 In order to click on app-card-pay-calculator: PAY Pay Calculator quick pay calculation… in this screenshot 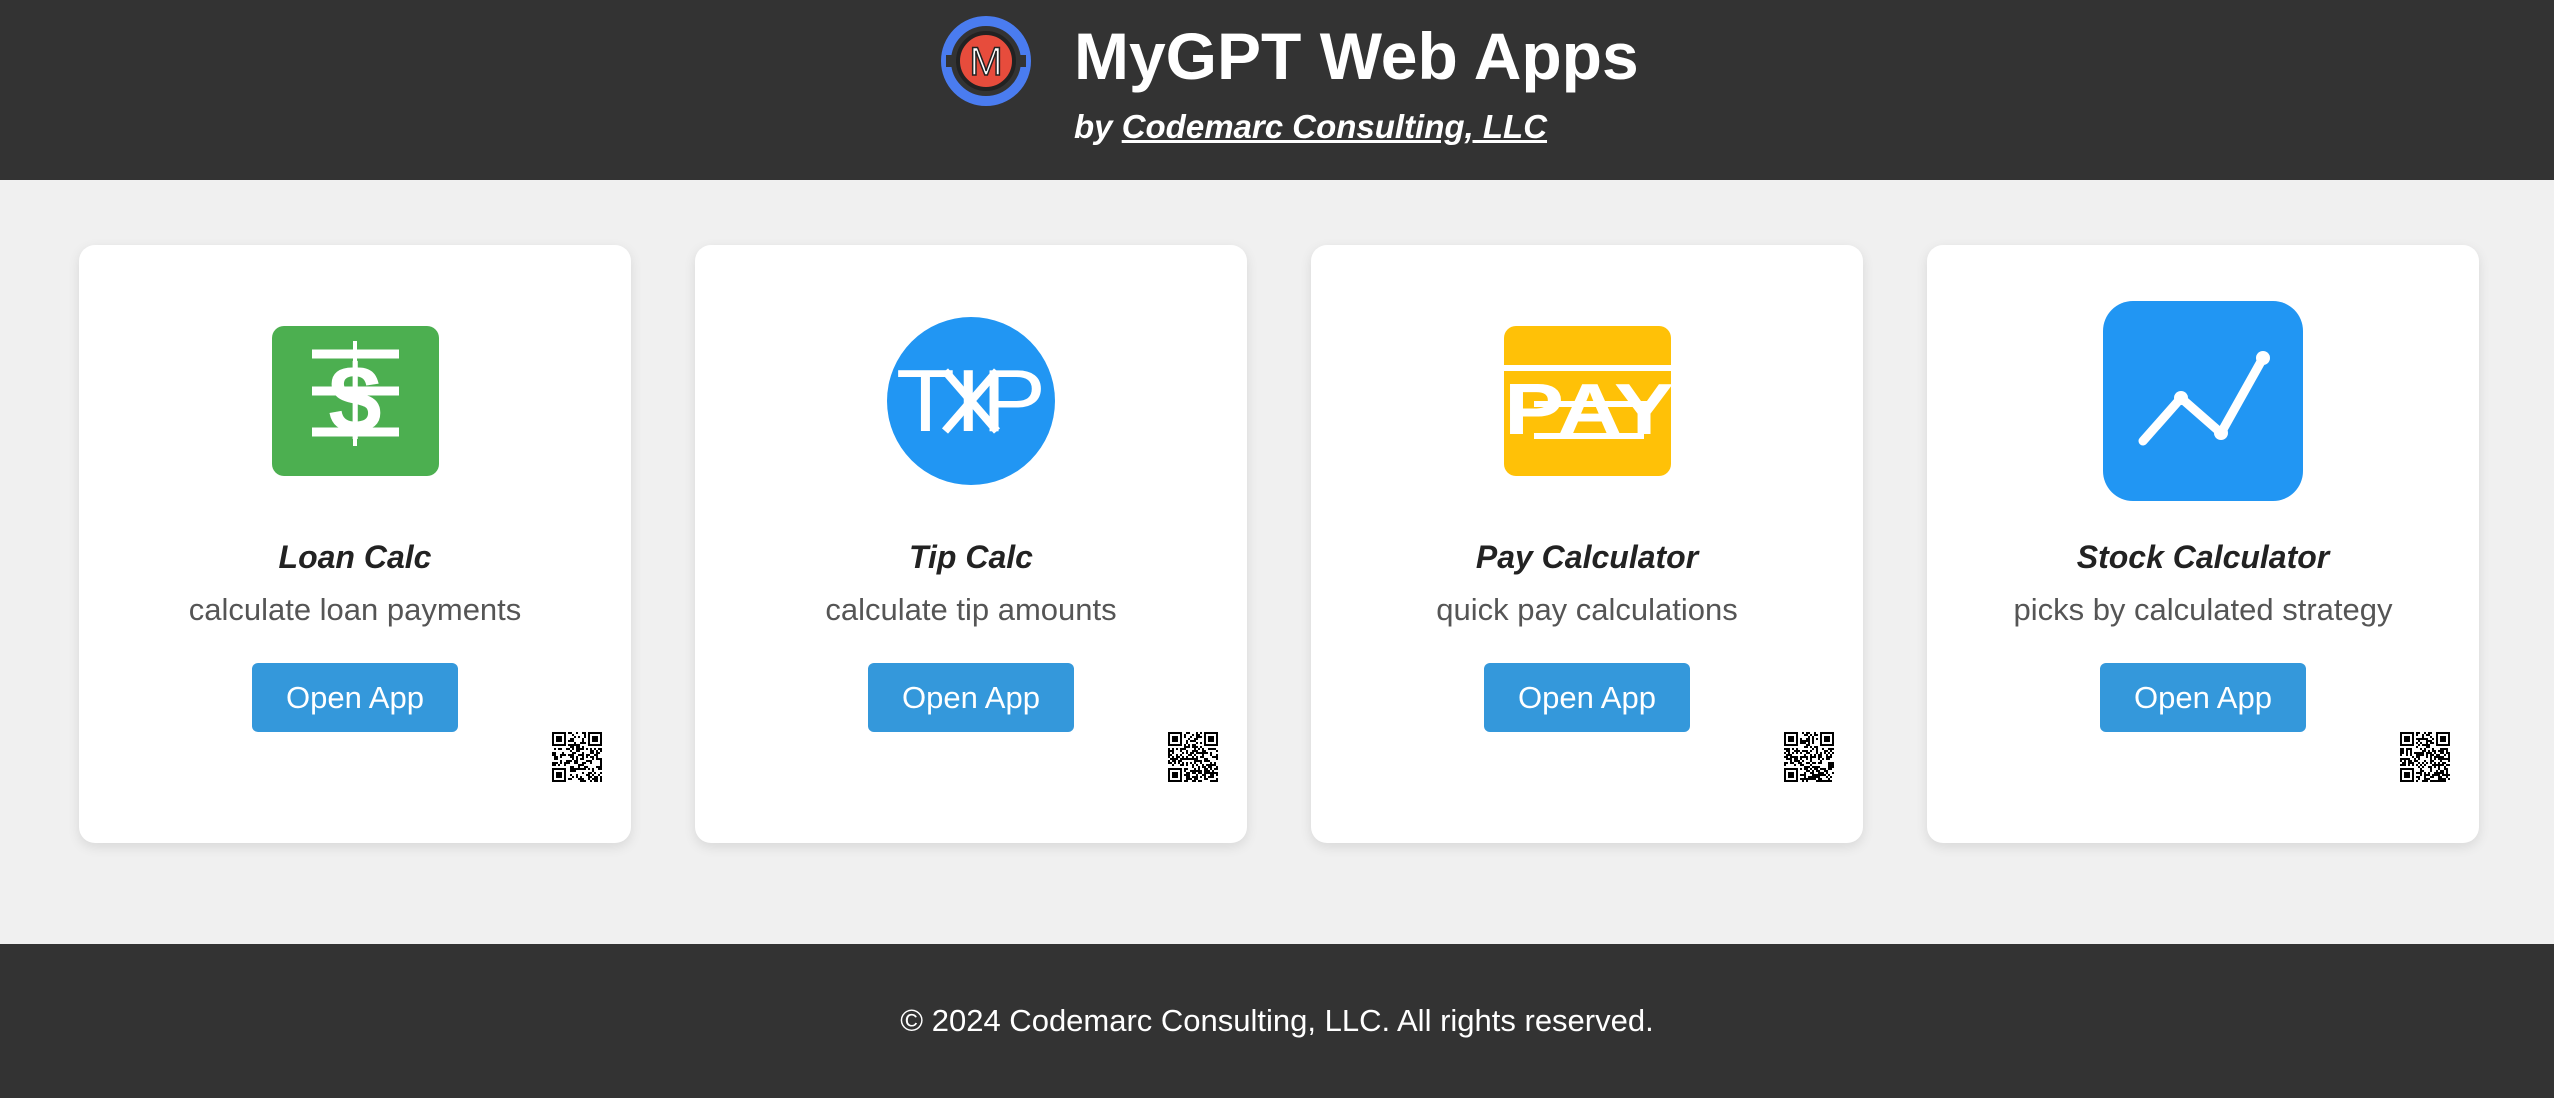, I will do `click(1587, 544)`.